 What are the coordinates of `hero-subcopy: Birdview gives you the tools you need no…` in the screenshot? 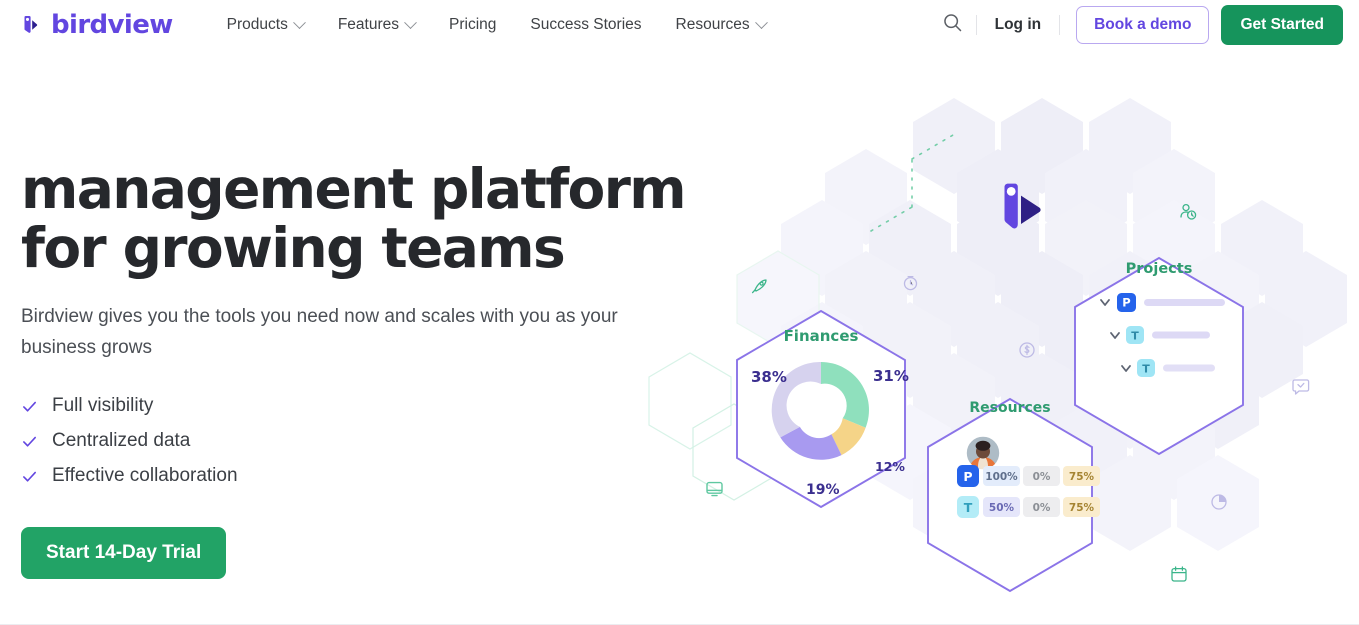 It's located at (319, 332).